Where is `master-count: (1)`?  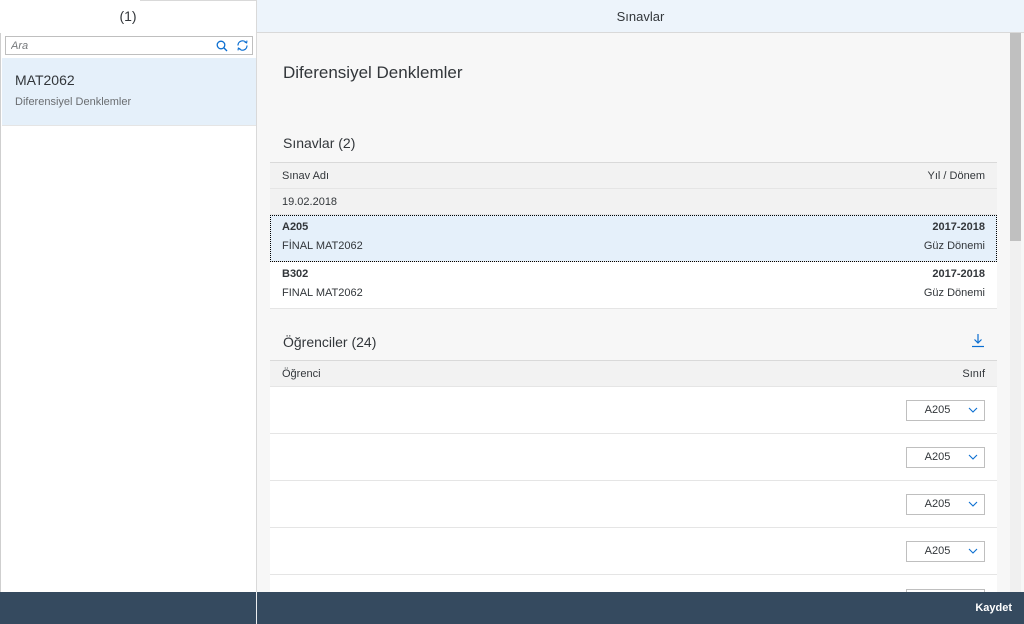 master-count: (1) is located at coordinates (128, 16).